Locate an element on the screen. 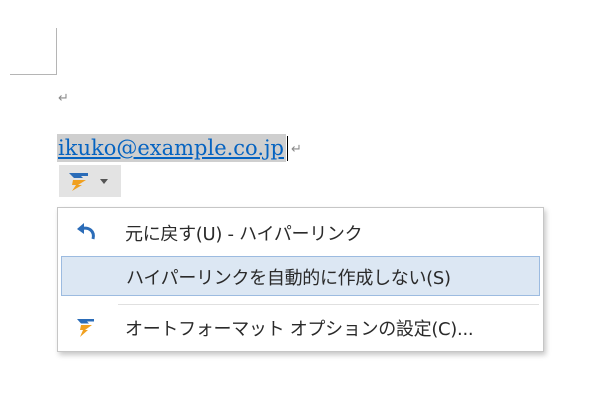 Image resolution: width=600 pixels, height=399 pixels. hyperlink-line: ikuko@example.co.jp ↵ is located at coordinates (179, 148).